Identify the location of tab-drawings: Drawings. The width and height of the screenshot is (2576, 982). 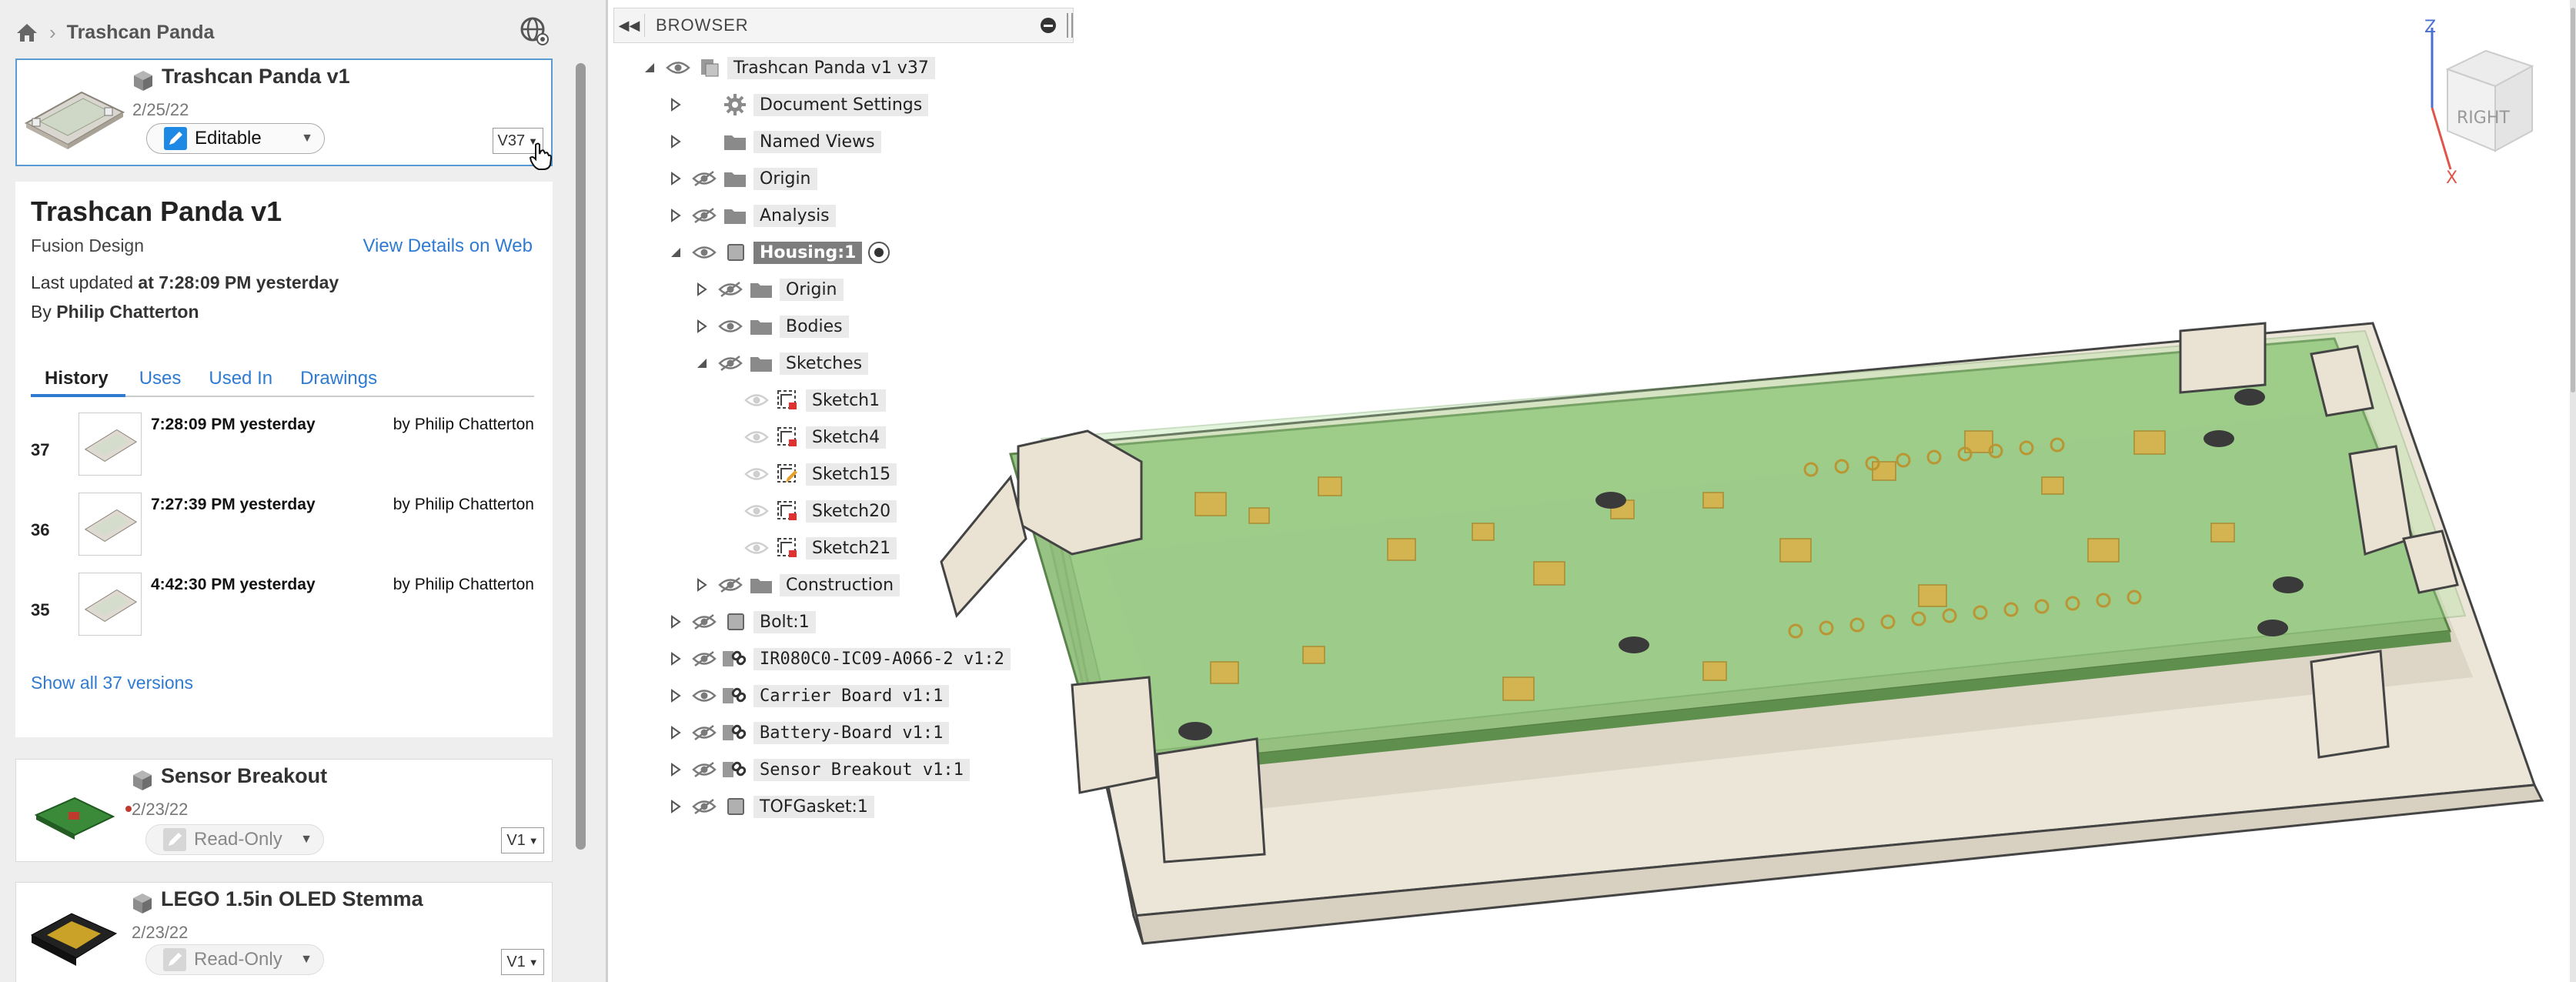
(338, 380).